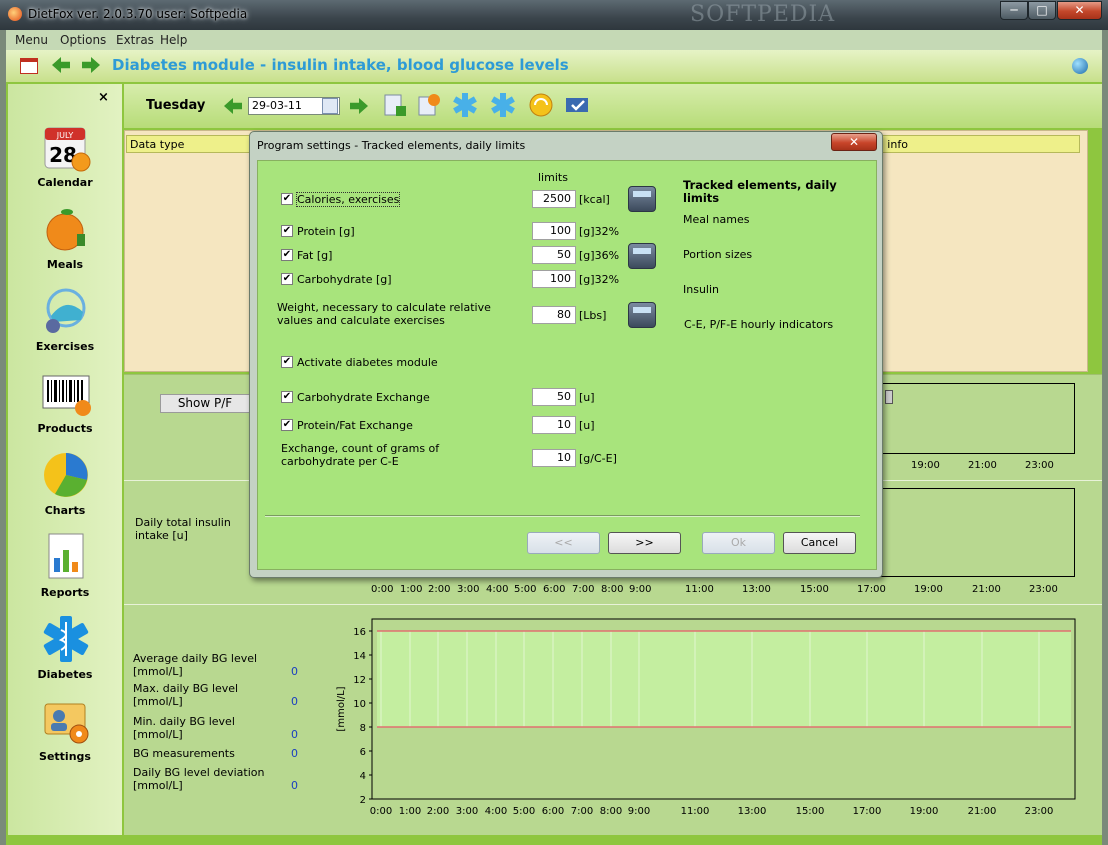  I want to click on sidebar-item-calendar: JULY 28 Calendar, so click(65, 159).